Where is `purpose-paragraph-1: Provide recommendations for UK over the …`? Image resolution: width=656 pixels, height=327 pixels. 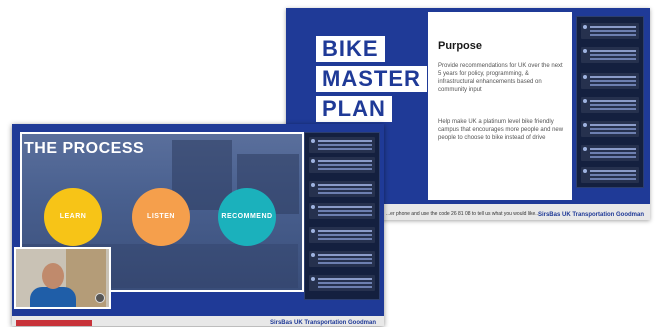
purpose-paragraph-1: Provide recommendations for UK over the … is located at coordinates (500, 78).